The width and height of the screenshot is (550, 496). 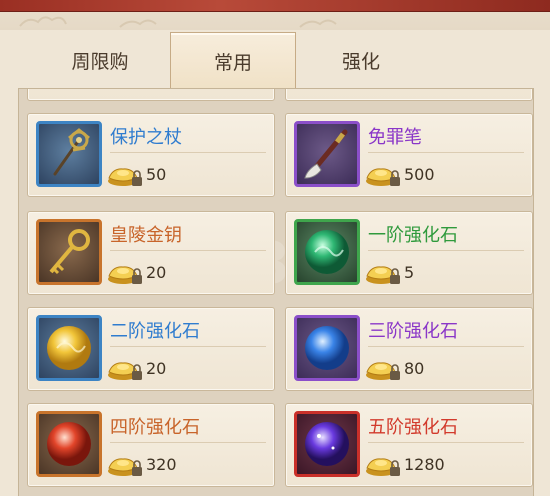 I want to click on item-name: 五阶强化石, so click(x=413, y=427).